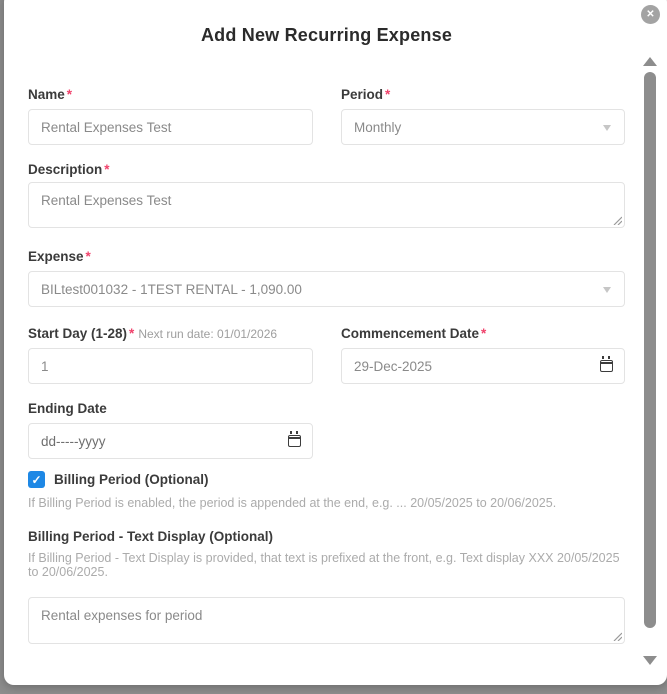 This screenshot has width=667, height=694. I want to click on billing-period-text-label: Billing Period - Text Display (Optional), so click(151, 536).